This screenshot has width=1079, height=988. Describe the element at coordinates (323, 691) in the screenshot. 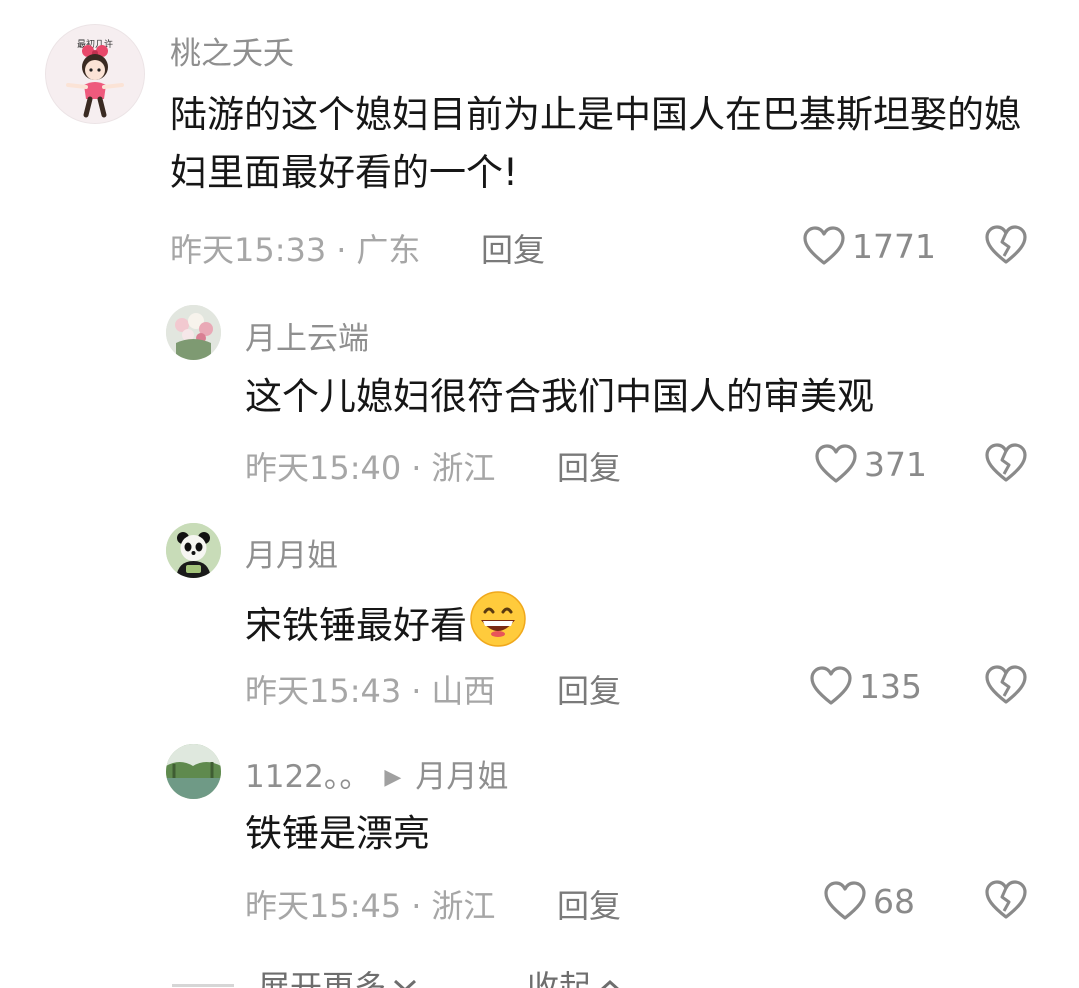

I see `comment-time: 昨天15:43` at that location.